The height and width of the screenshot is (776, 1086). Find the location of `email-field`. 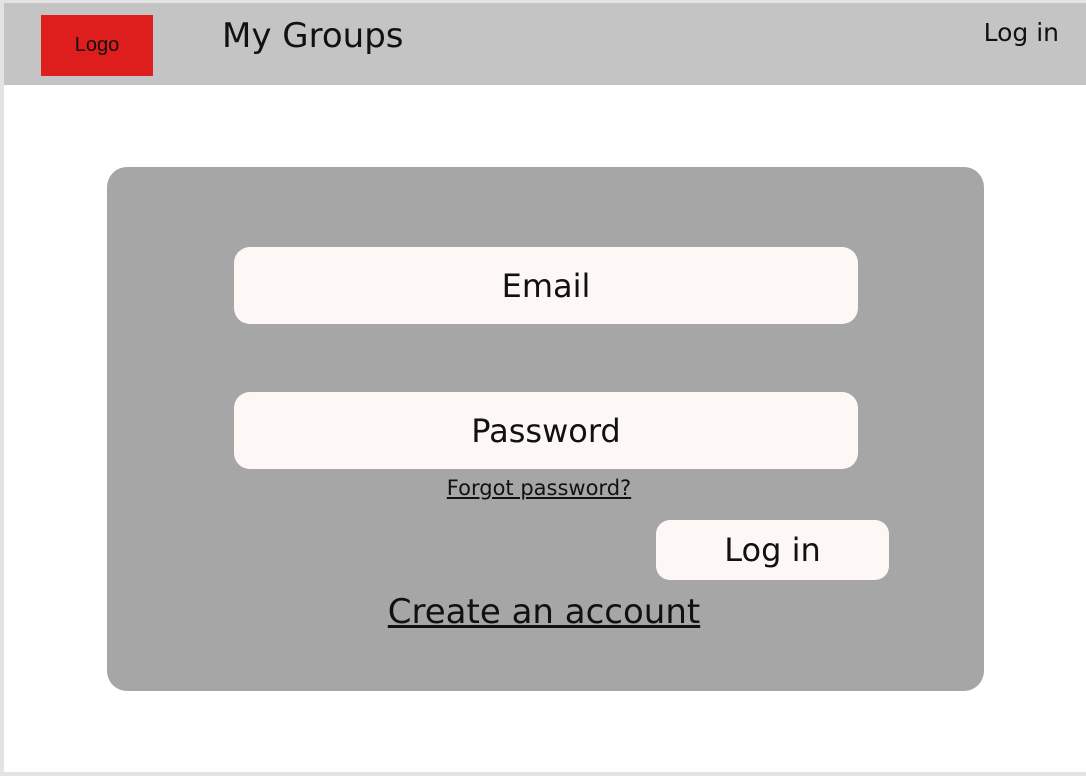

email-field is located at coordinates (546, 285).